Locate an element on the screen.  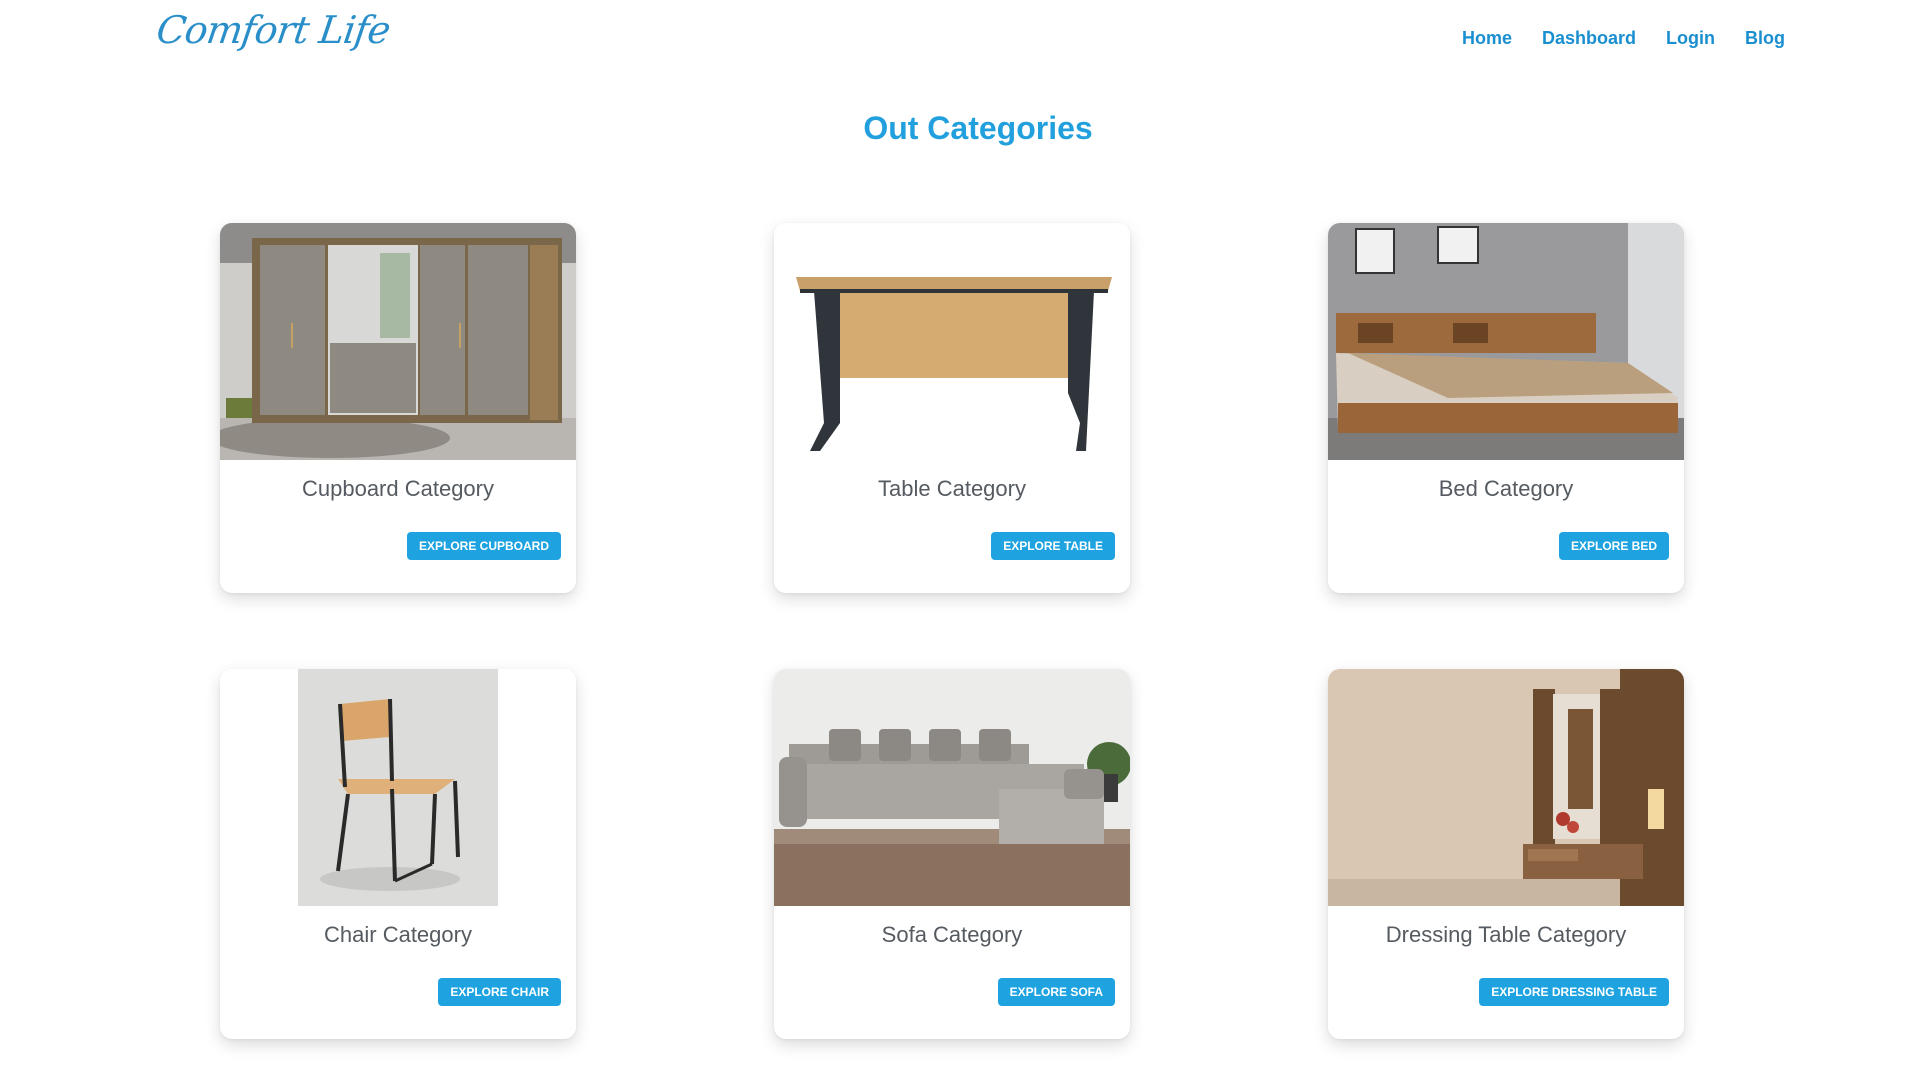
explore-dressing-table-button: EXPLORE DRESSING TABLE is located at coordinates (1574, 992).